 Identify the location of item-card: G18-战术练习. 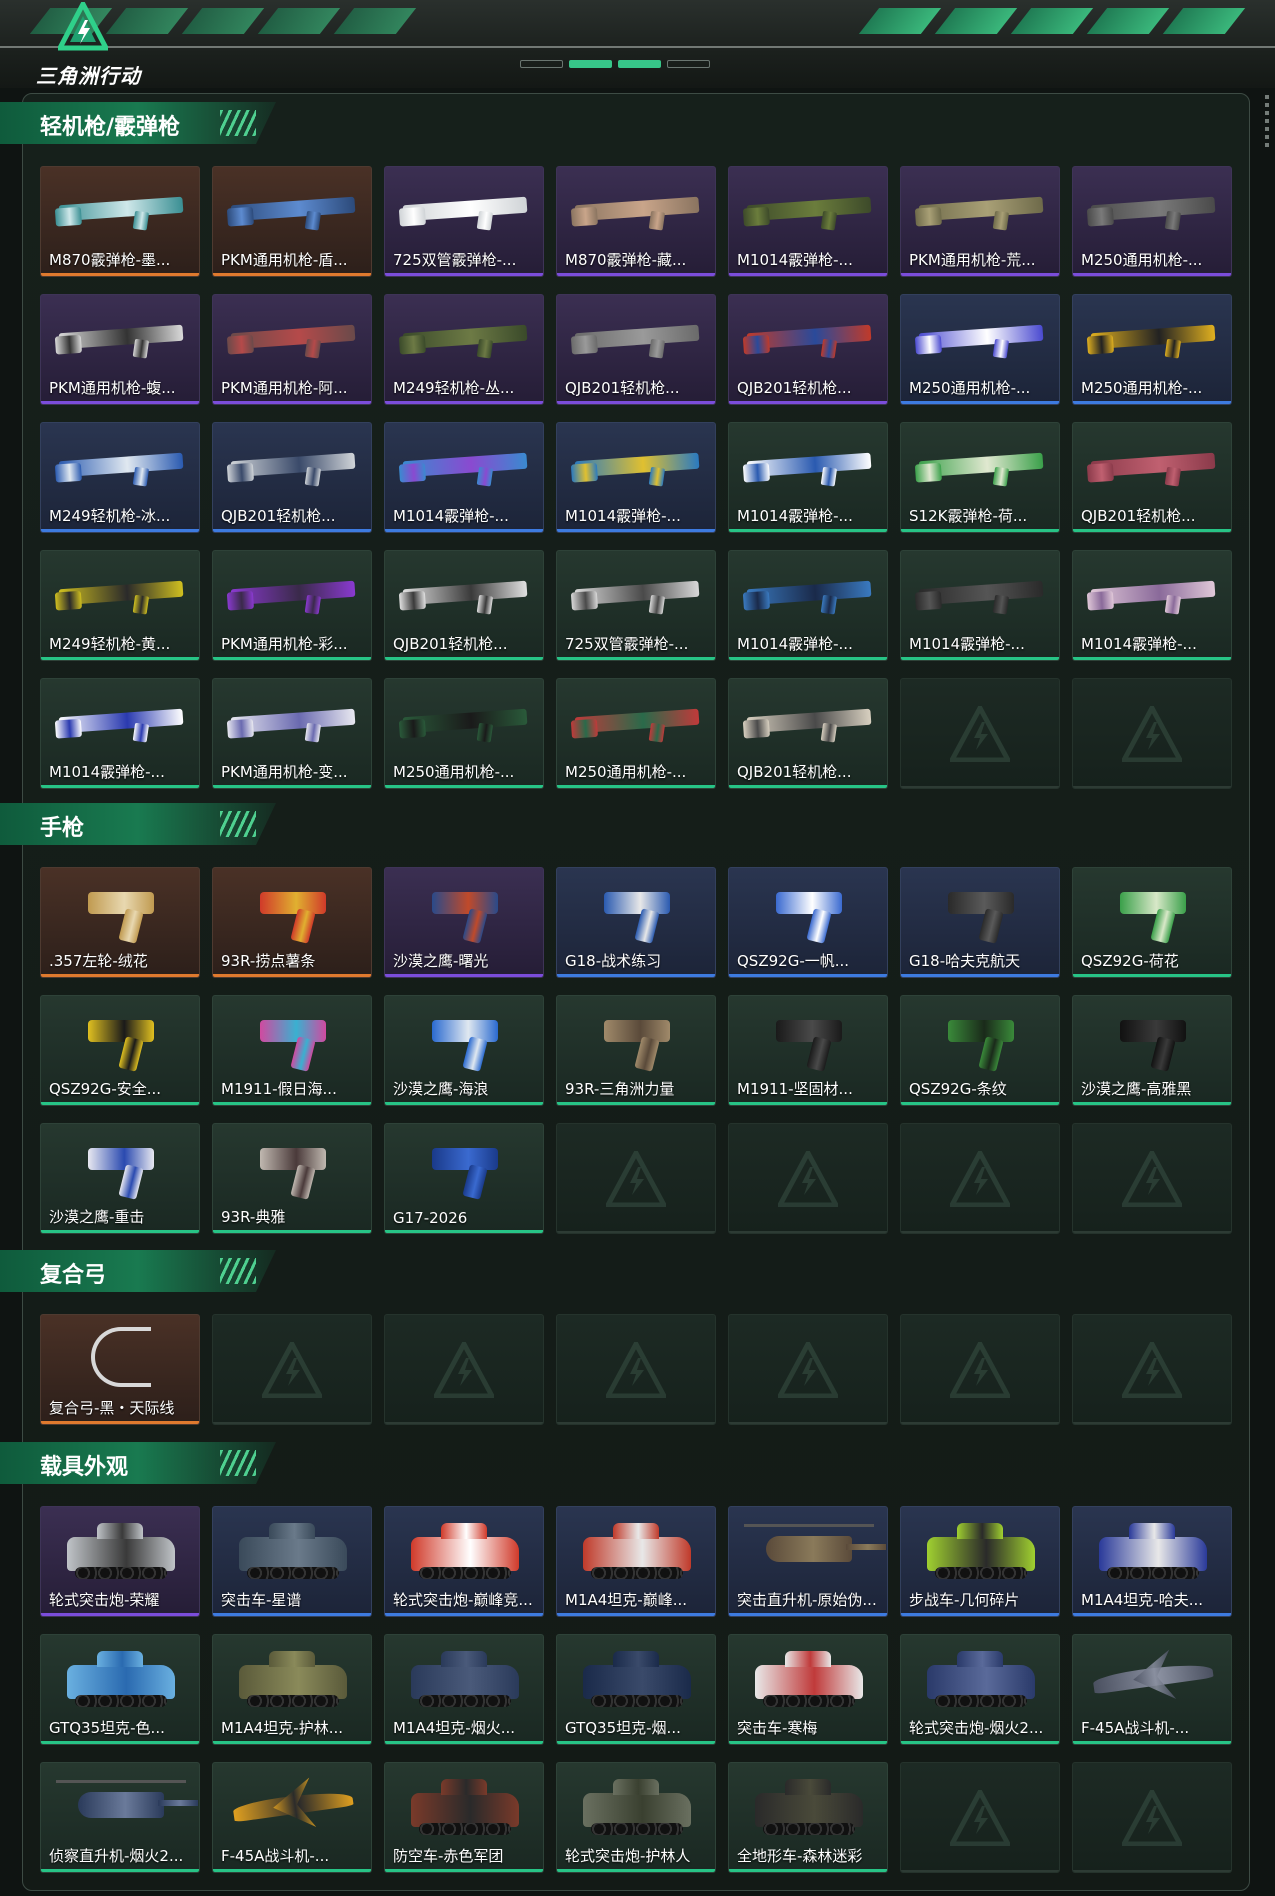
(636, 922).